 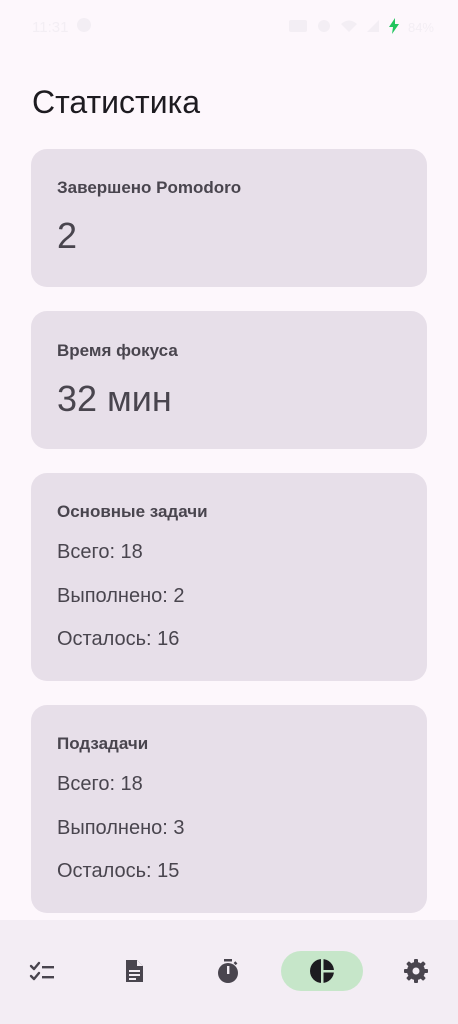 I want to click on status-left: 11:31, so click(x=62, y=27).